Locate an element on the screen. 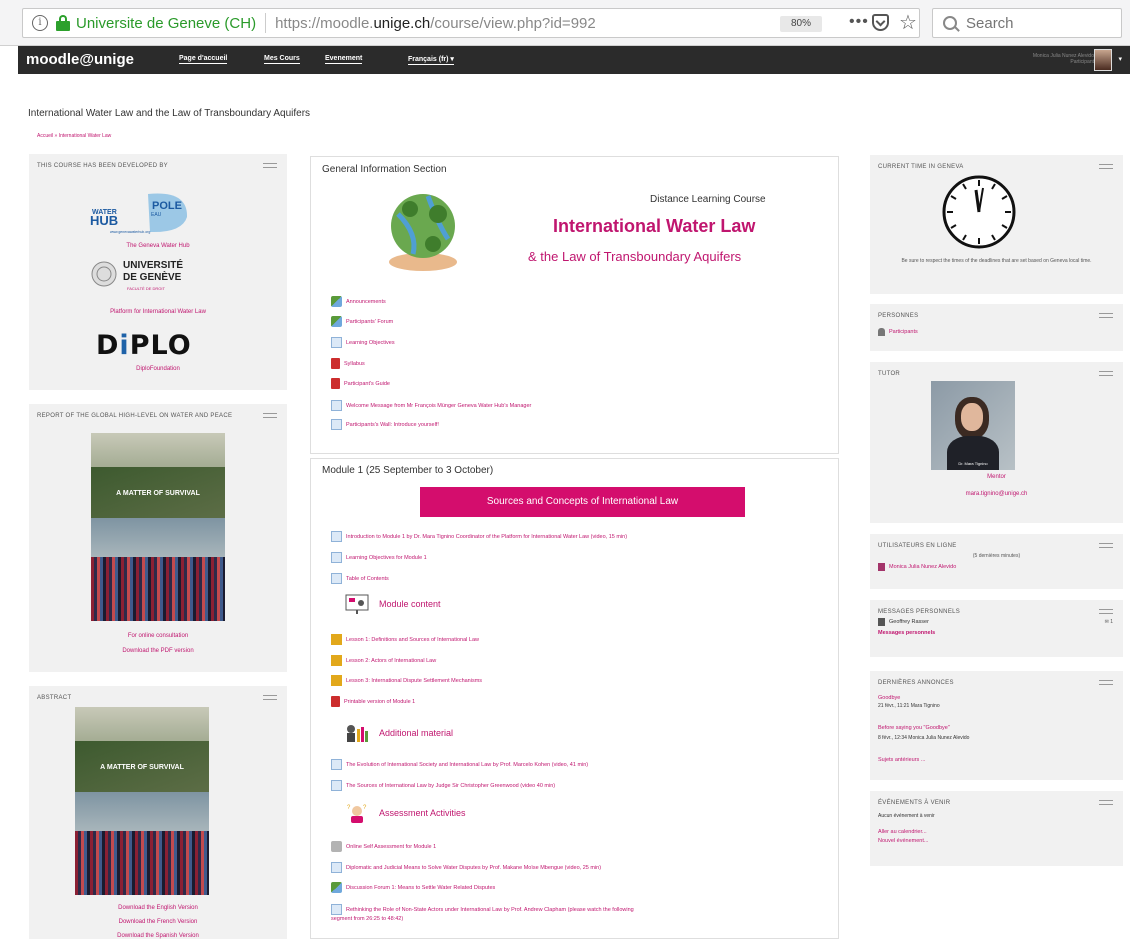 This screenshot has width=1130, height=939. chevron-down-icon: ▾ is located at coordinates (1120, 59).